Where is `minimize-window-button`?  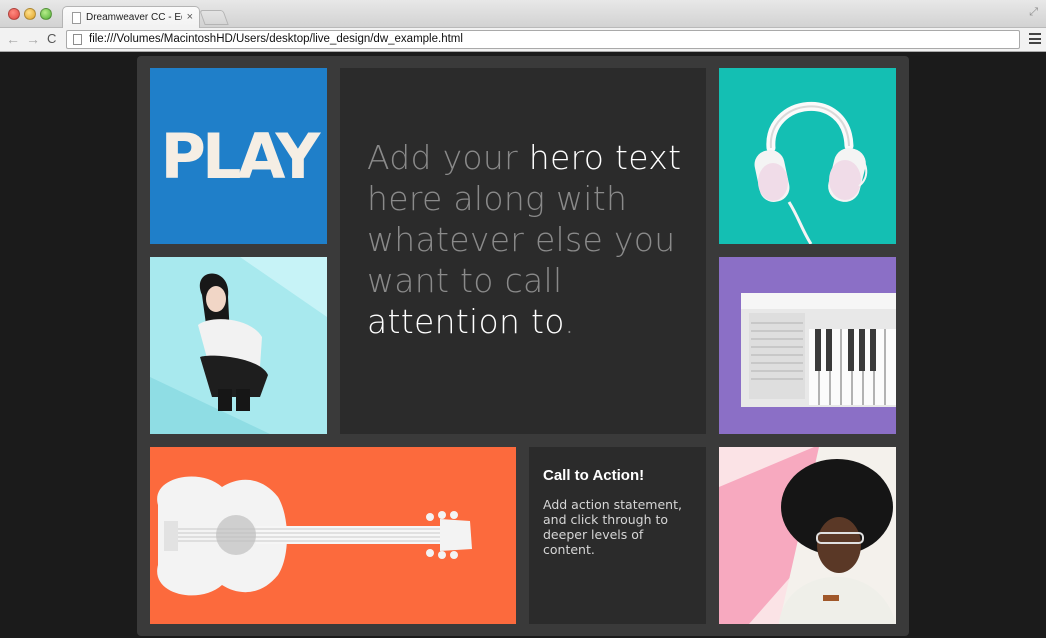 minimize-window-button is located at coordinates (30, 14).